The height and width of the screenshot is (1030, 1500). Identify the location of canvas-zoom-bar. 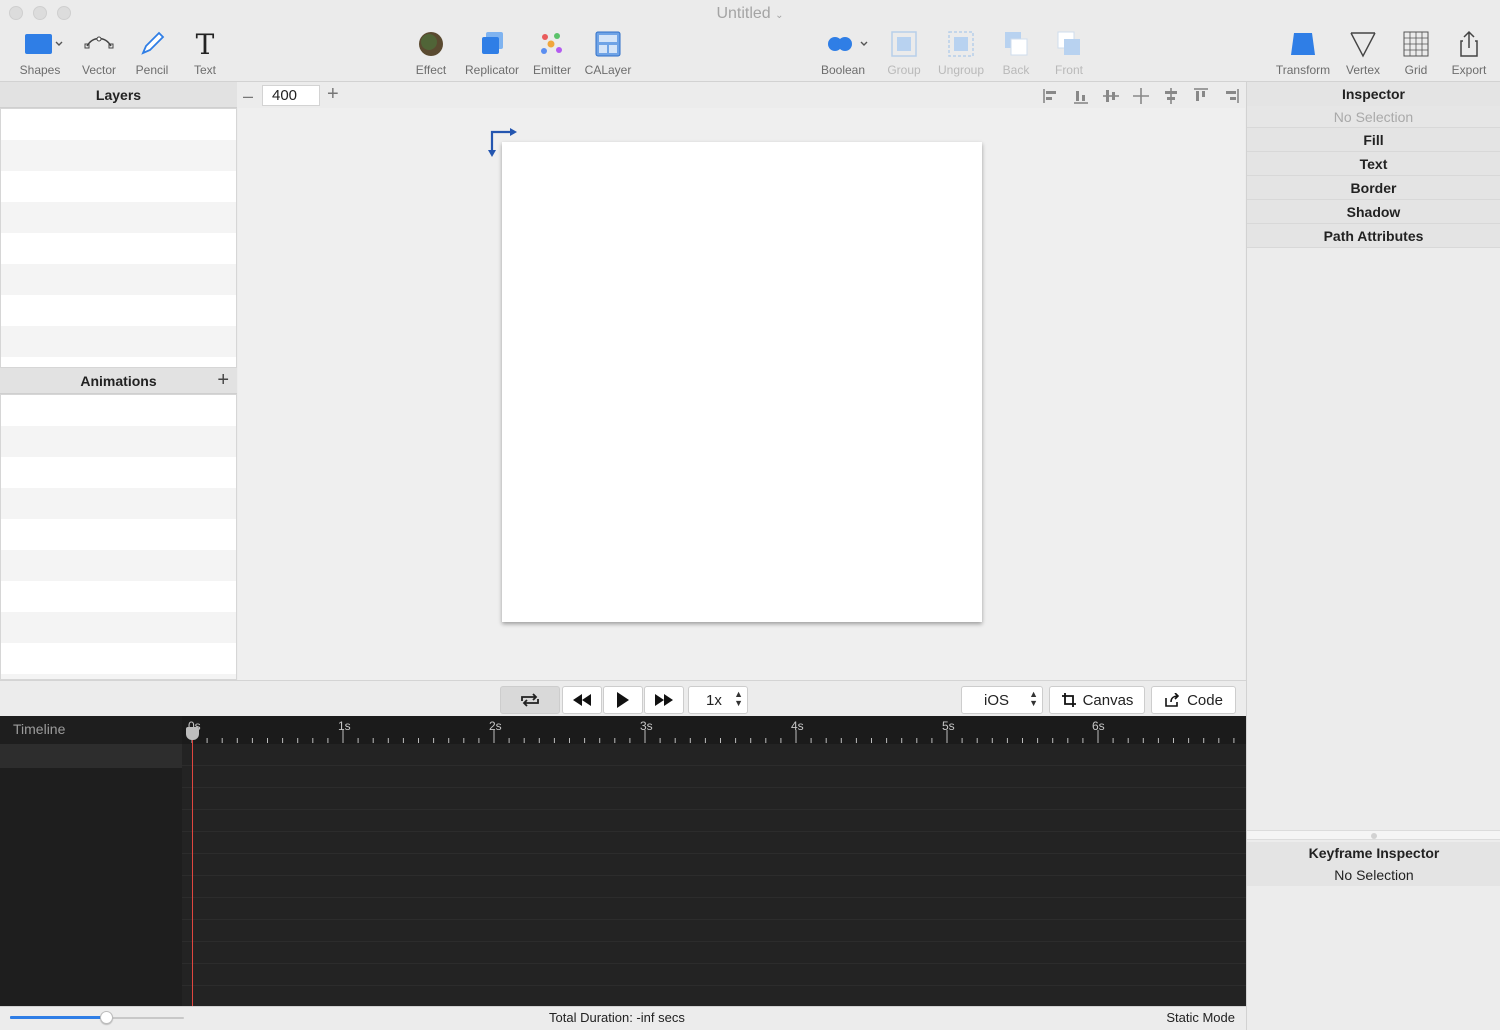
(741, 95).